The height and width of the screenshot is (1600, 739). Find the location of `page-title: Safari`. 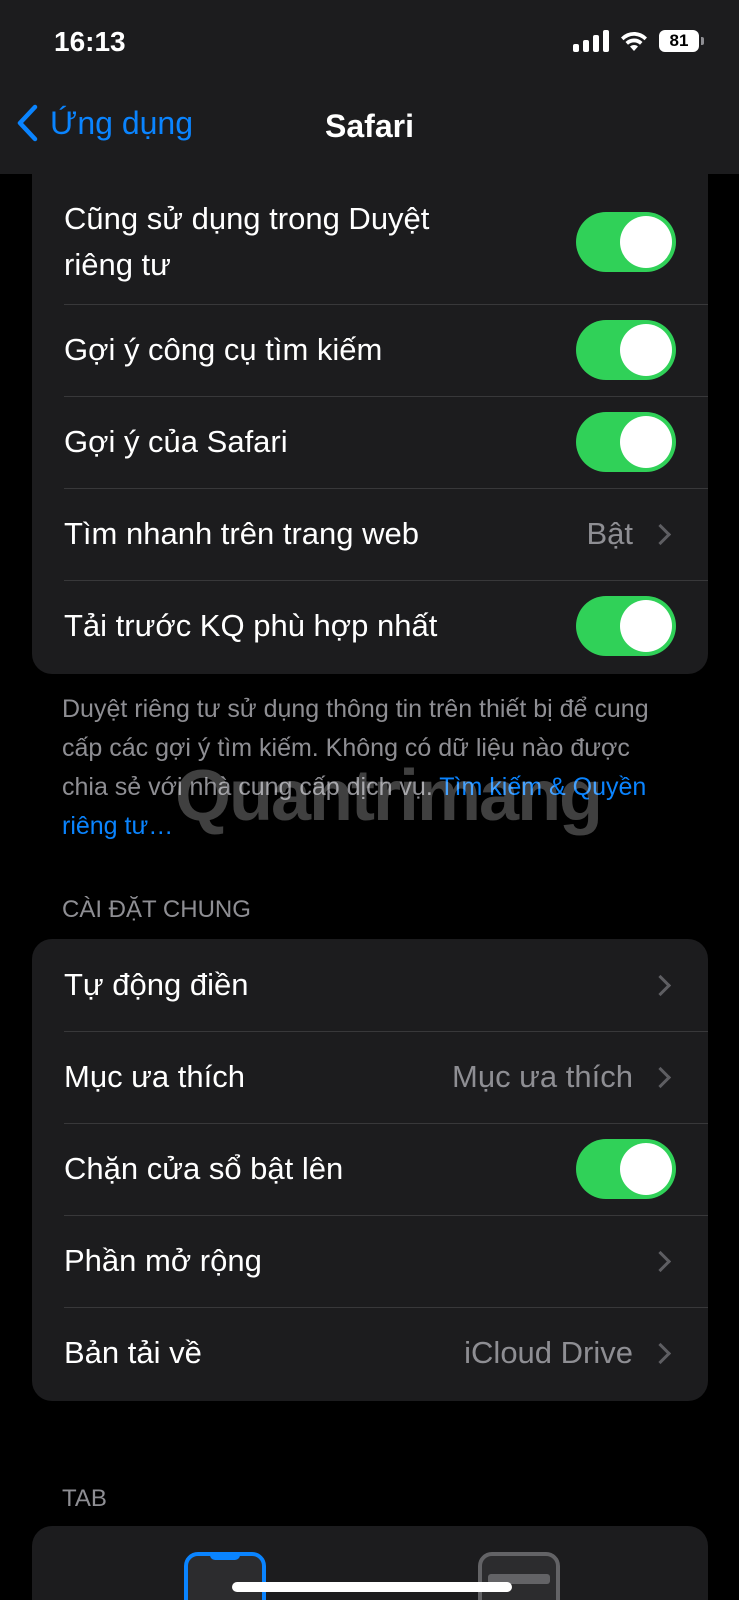

page-title: Safari is located at coordinates (369, 126).